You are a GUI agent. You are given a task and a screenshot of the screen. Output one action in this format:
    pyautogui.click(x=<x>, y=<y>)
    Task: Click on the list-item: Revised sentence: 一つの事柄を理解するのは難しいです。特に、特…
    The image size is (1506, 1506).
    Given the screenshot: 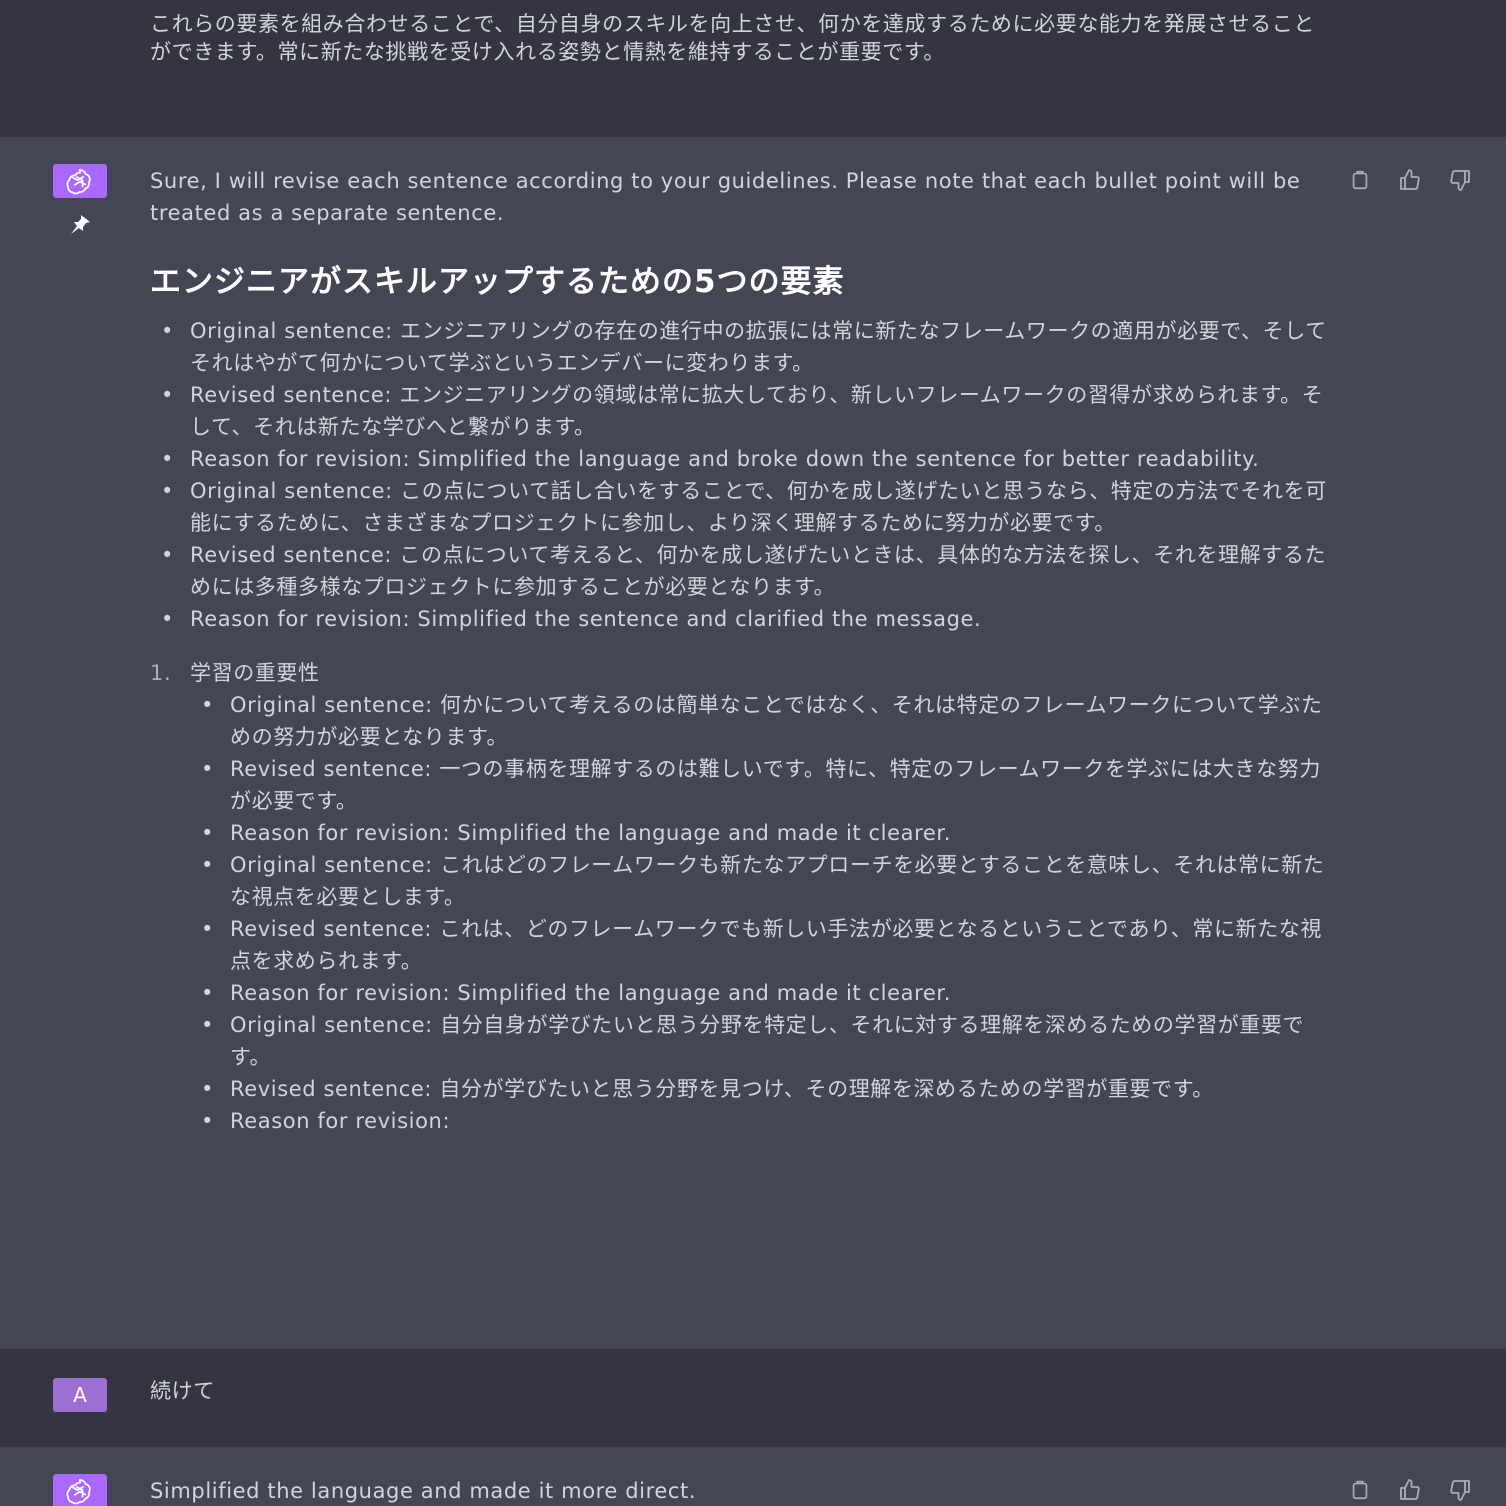 What is the action you would take?
    pyautogui.click(x=765, y=785)
    